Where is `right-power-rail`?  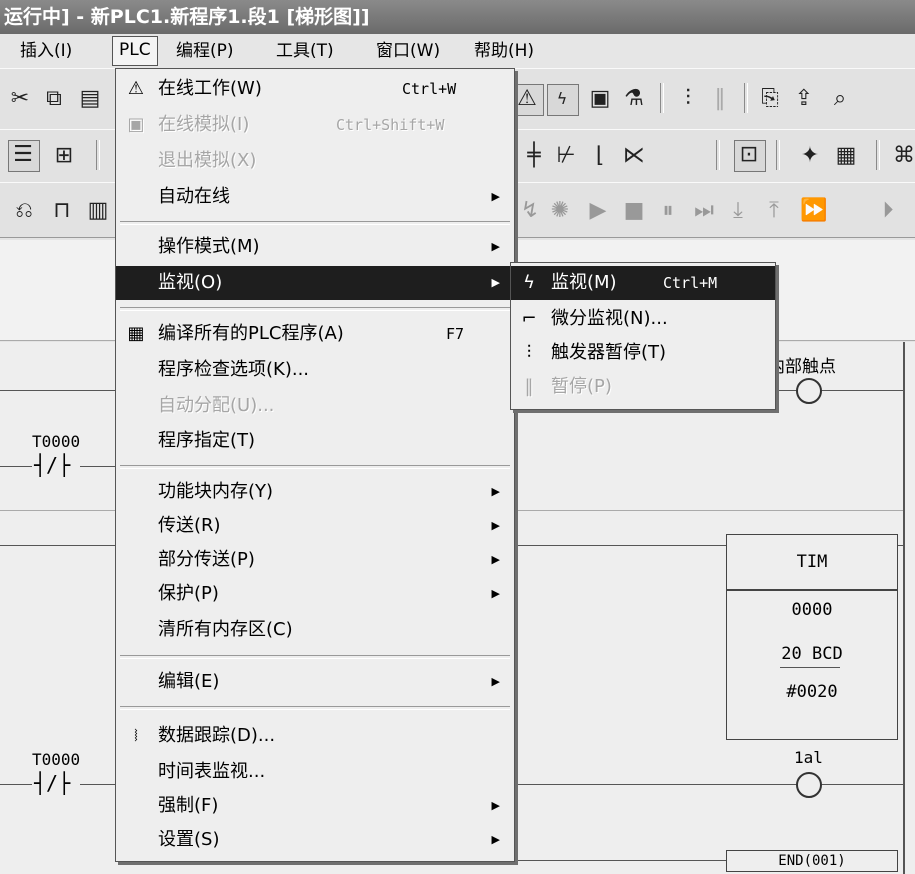
right-power-rail is located at coordinates (904, 608).